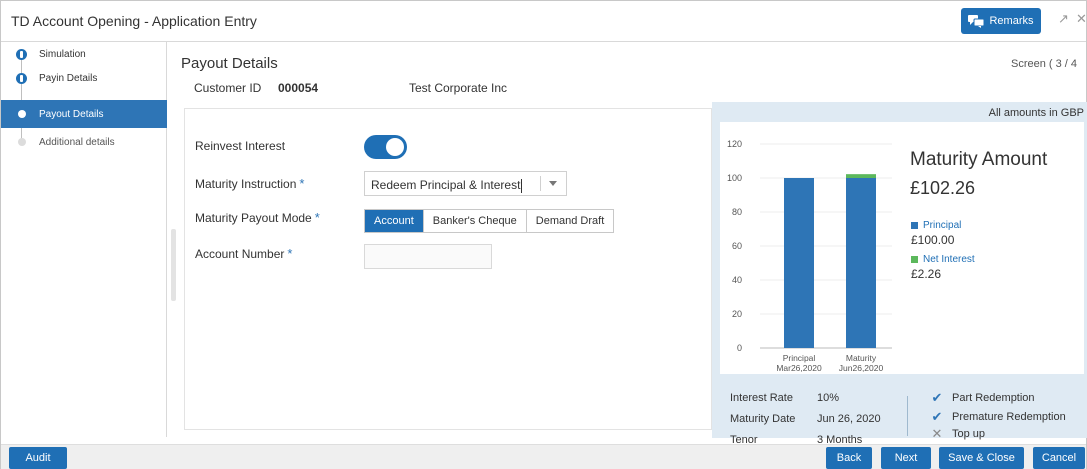 This screenshot has height=469, width=1087. I want to click on sidebar-item-label: Simulation, so click(62, 54).